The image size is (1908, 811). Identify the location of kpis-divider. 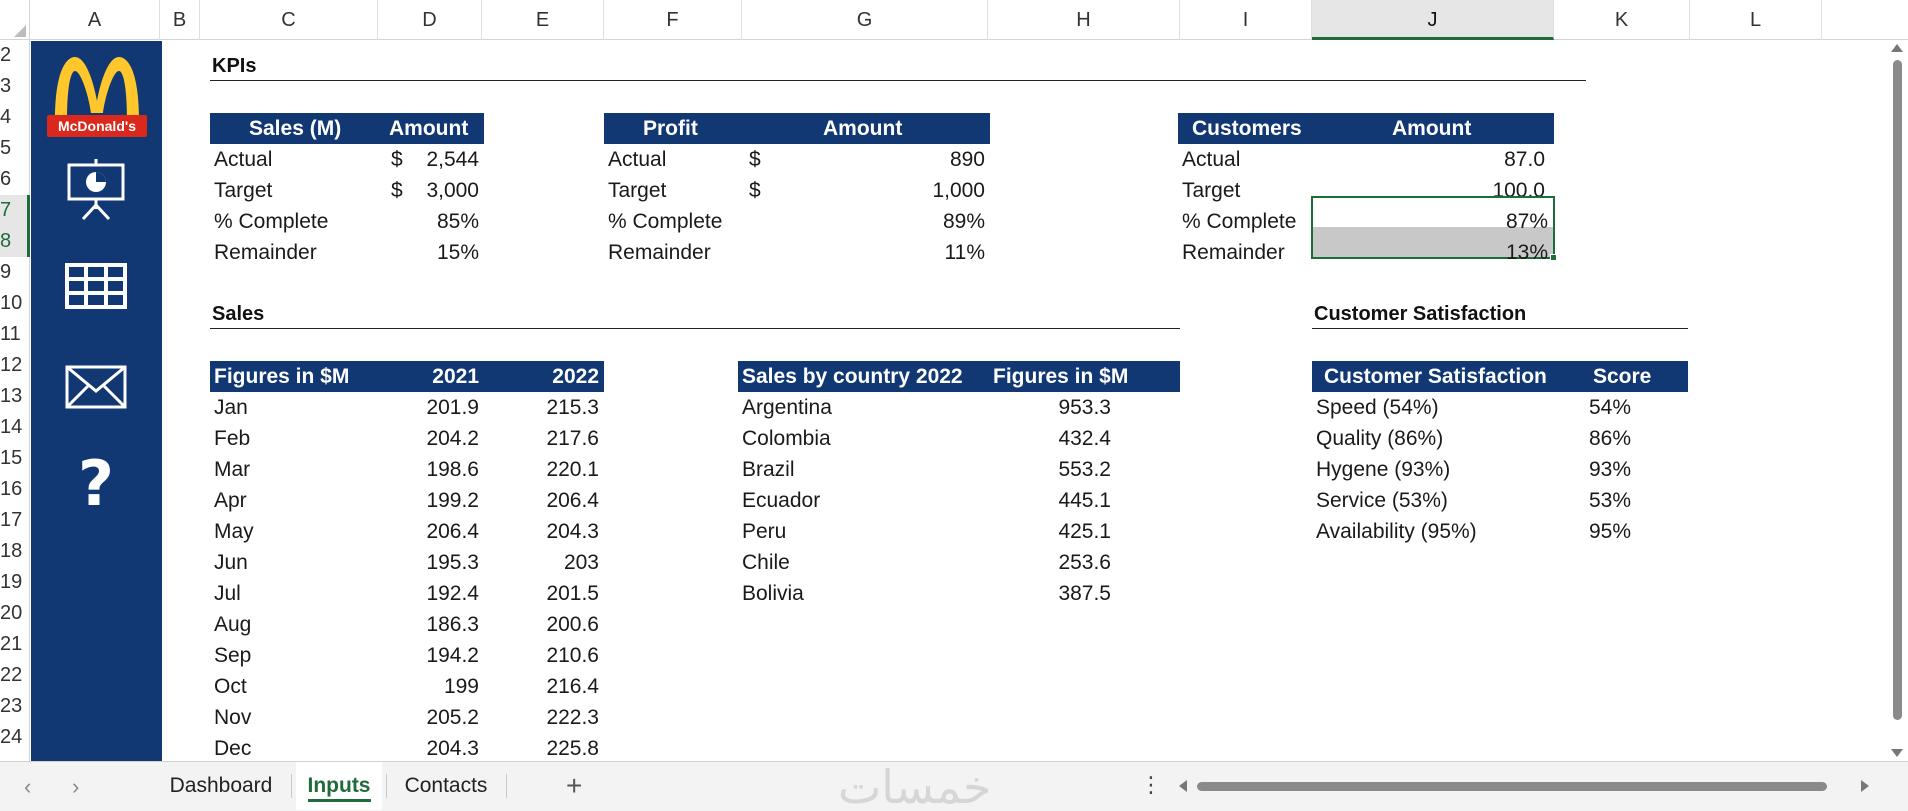
(898, 80).